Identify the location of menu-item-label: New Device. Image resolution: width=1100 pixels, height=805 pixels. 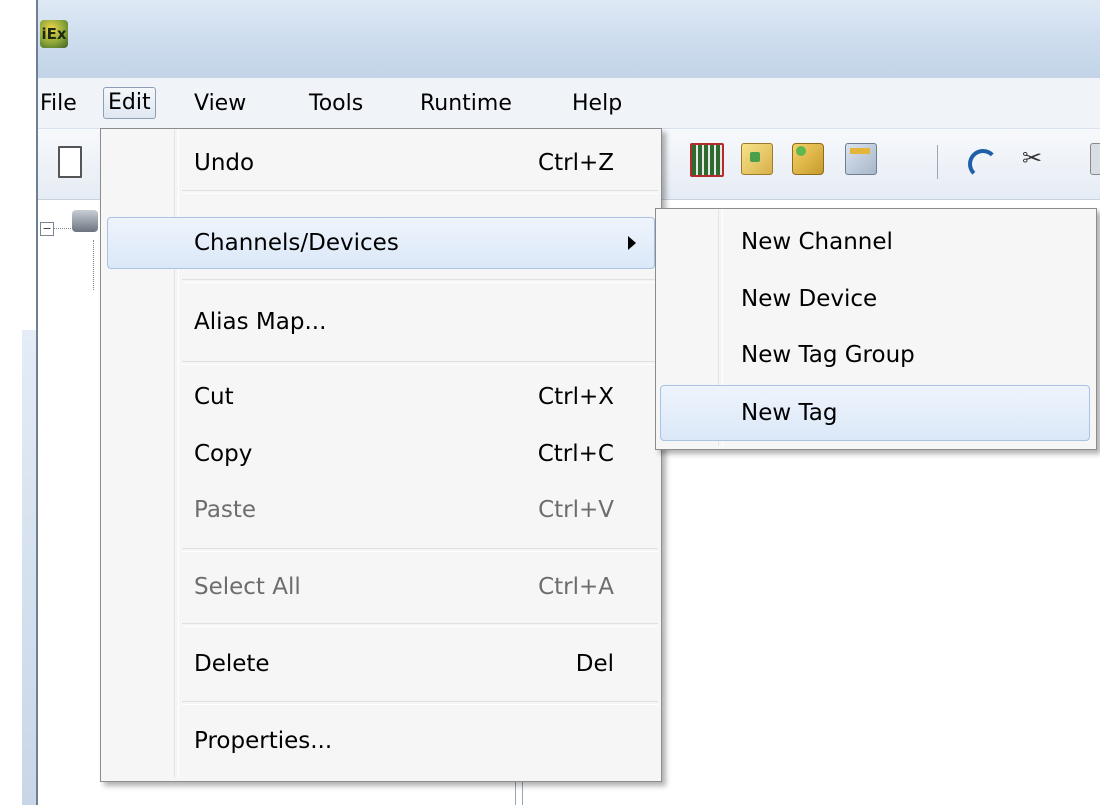
(809, 299).